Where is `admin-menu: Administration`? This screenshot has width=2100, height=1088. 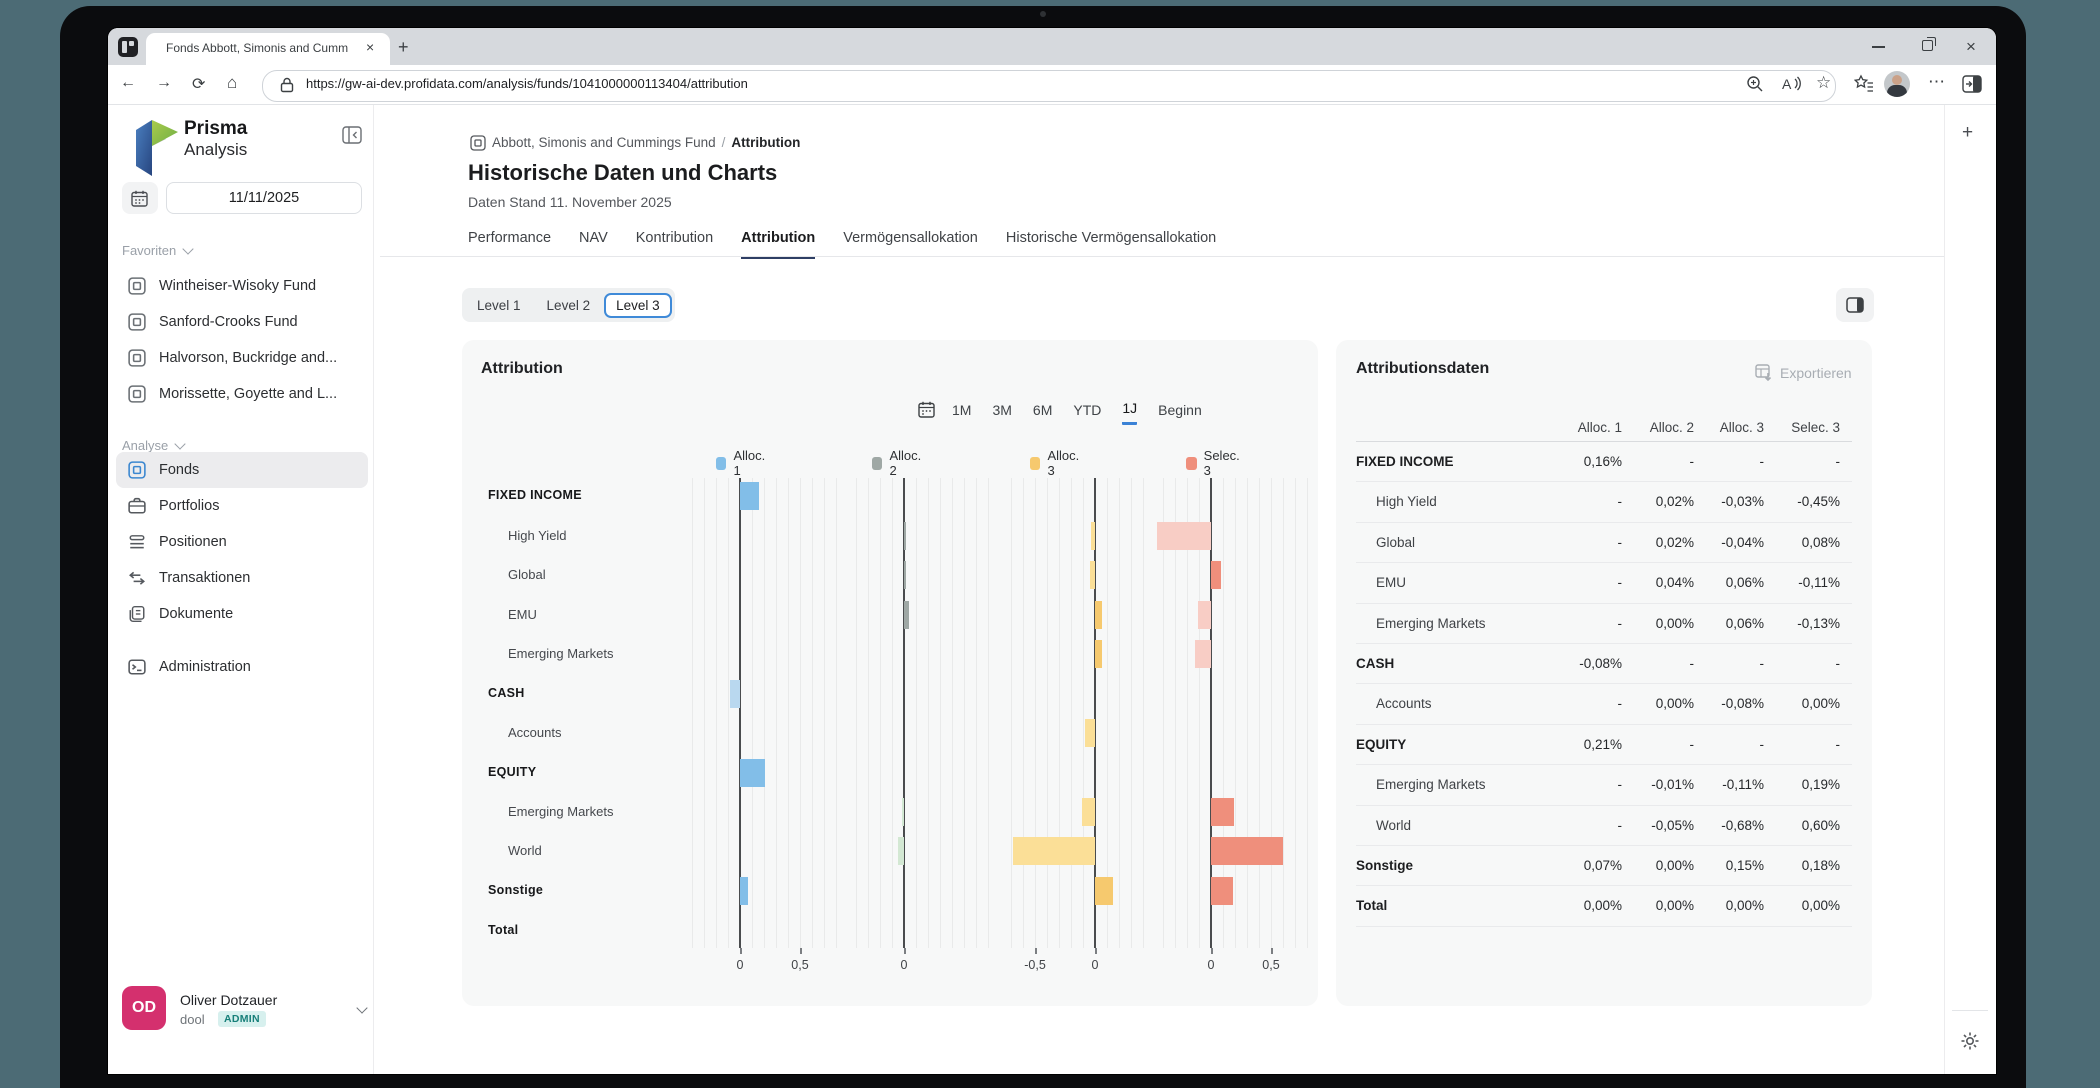 admin-menu: Administration is located at coordinates (242, 667).